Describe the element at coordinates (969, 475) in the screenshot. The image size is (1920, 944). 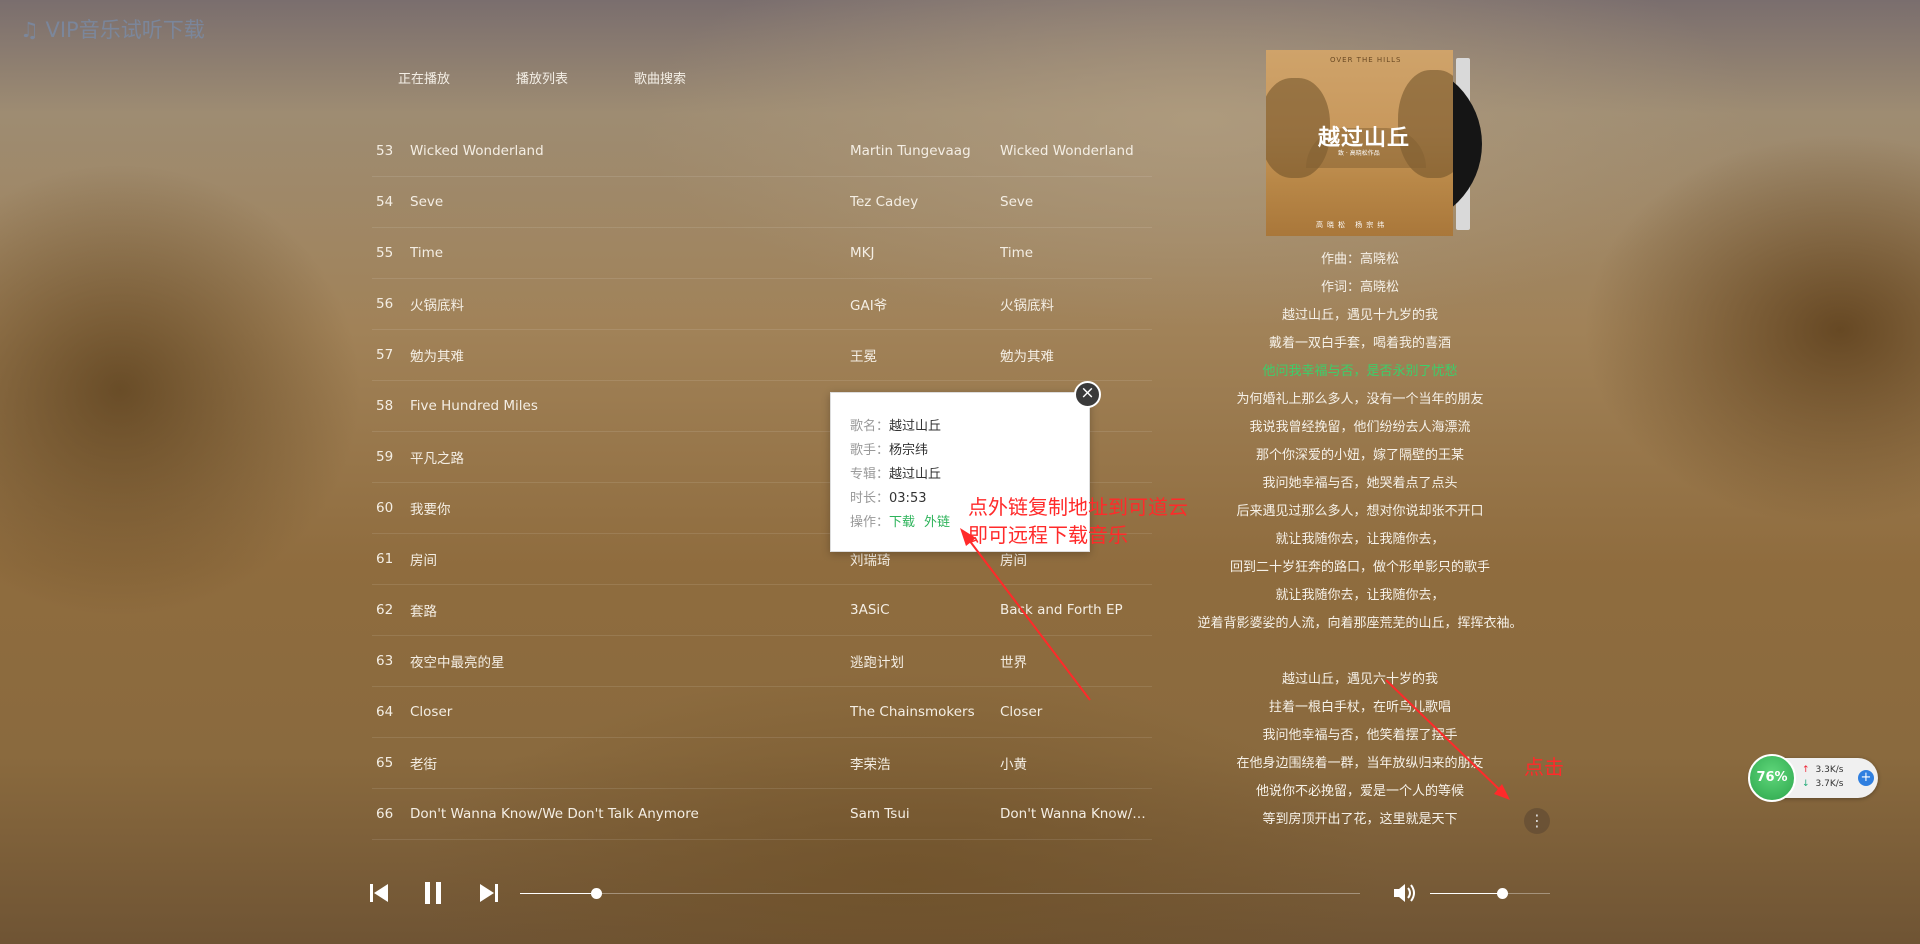
I see `popup-album-line: 专辑：越过山丘` at that location.